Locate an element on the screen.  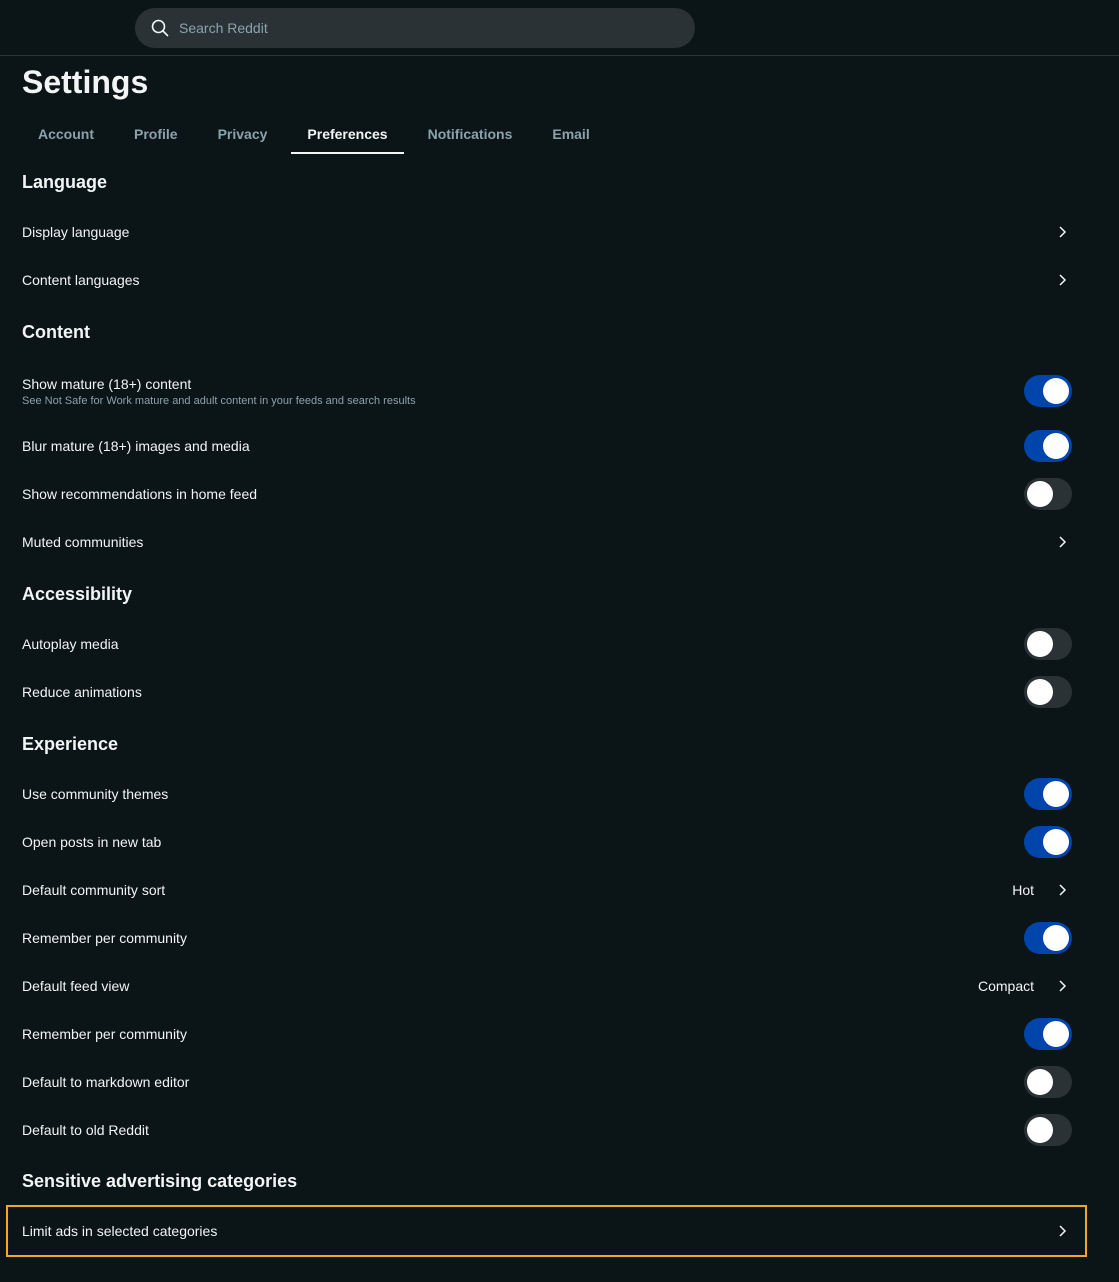
row-label: Muted communities is located at coordinates (83, 542).